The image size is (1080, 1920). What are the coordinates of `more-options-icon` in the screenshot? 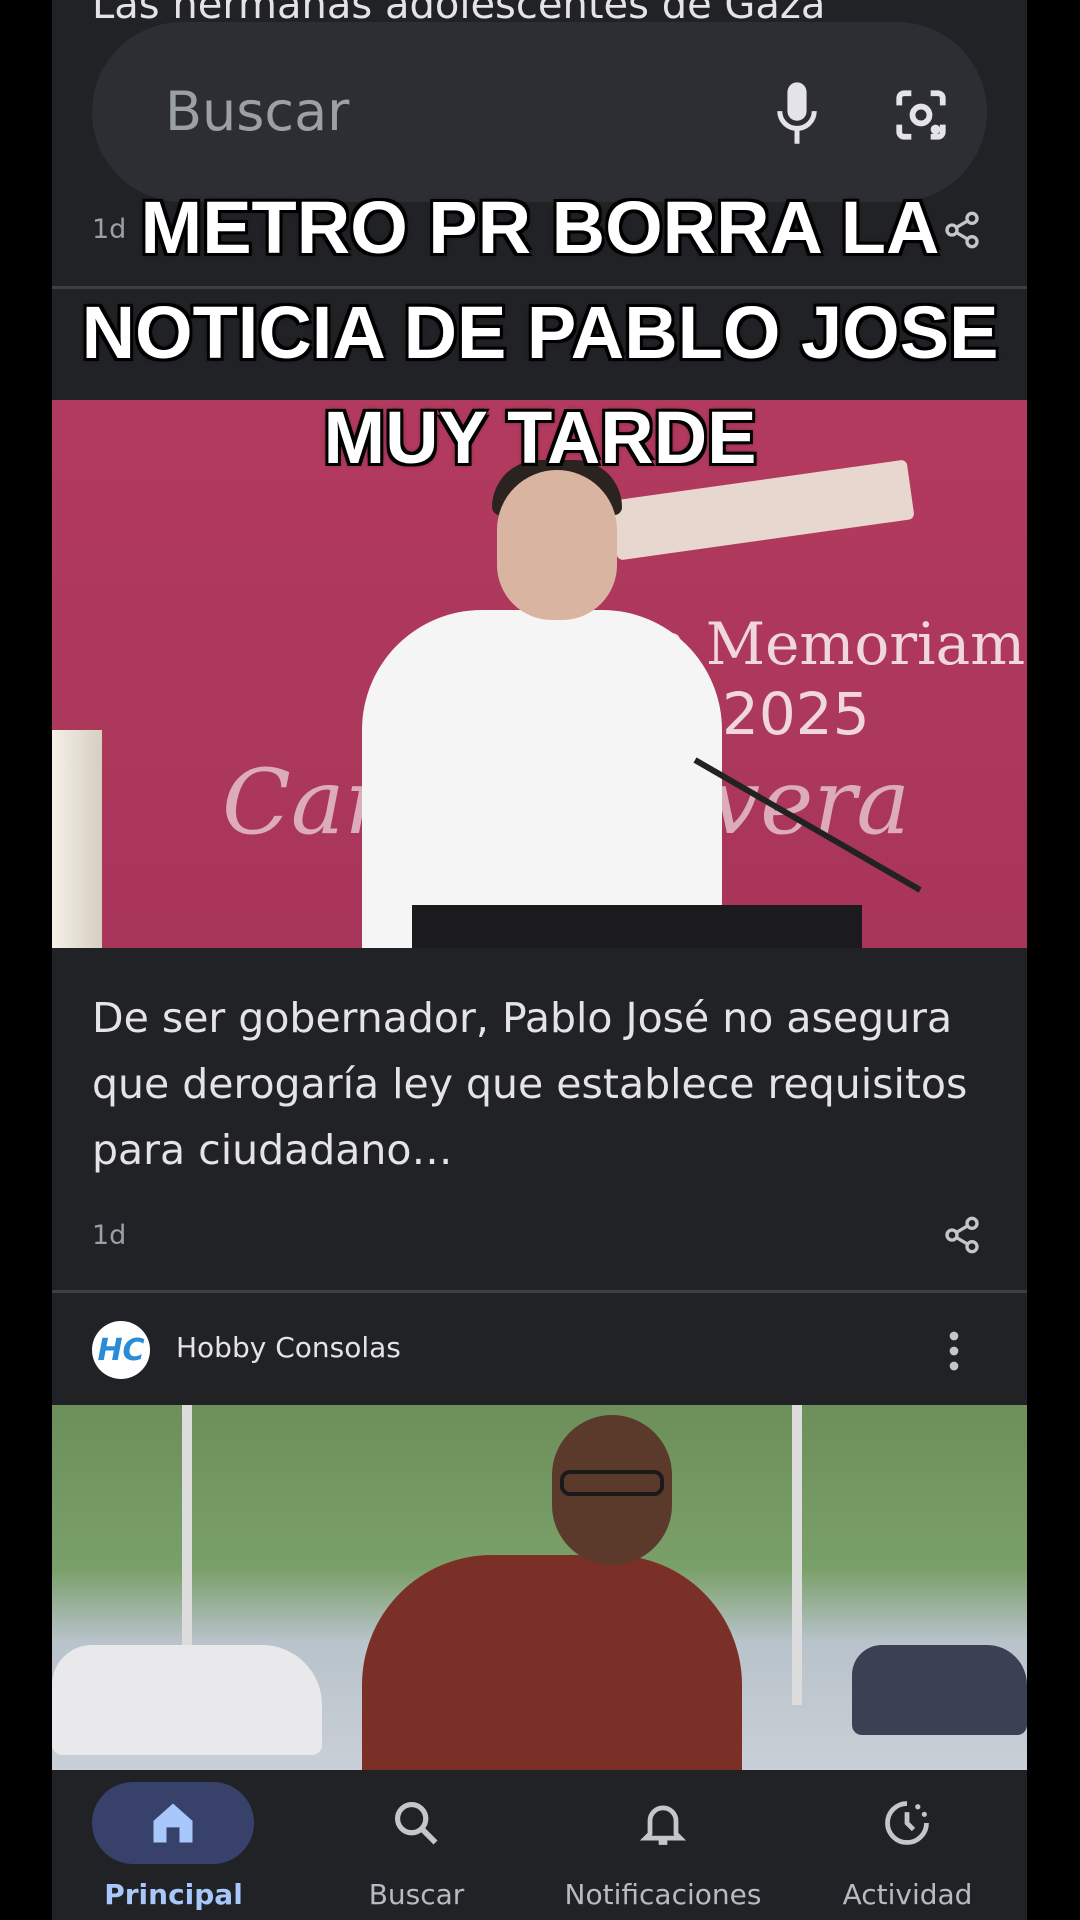 It's located at (954, 1351).